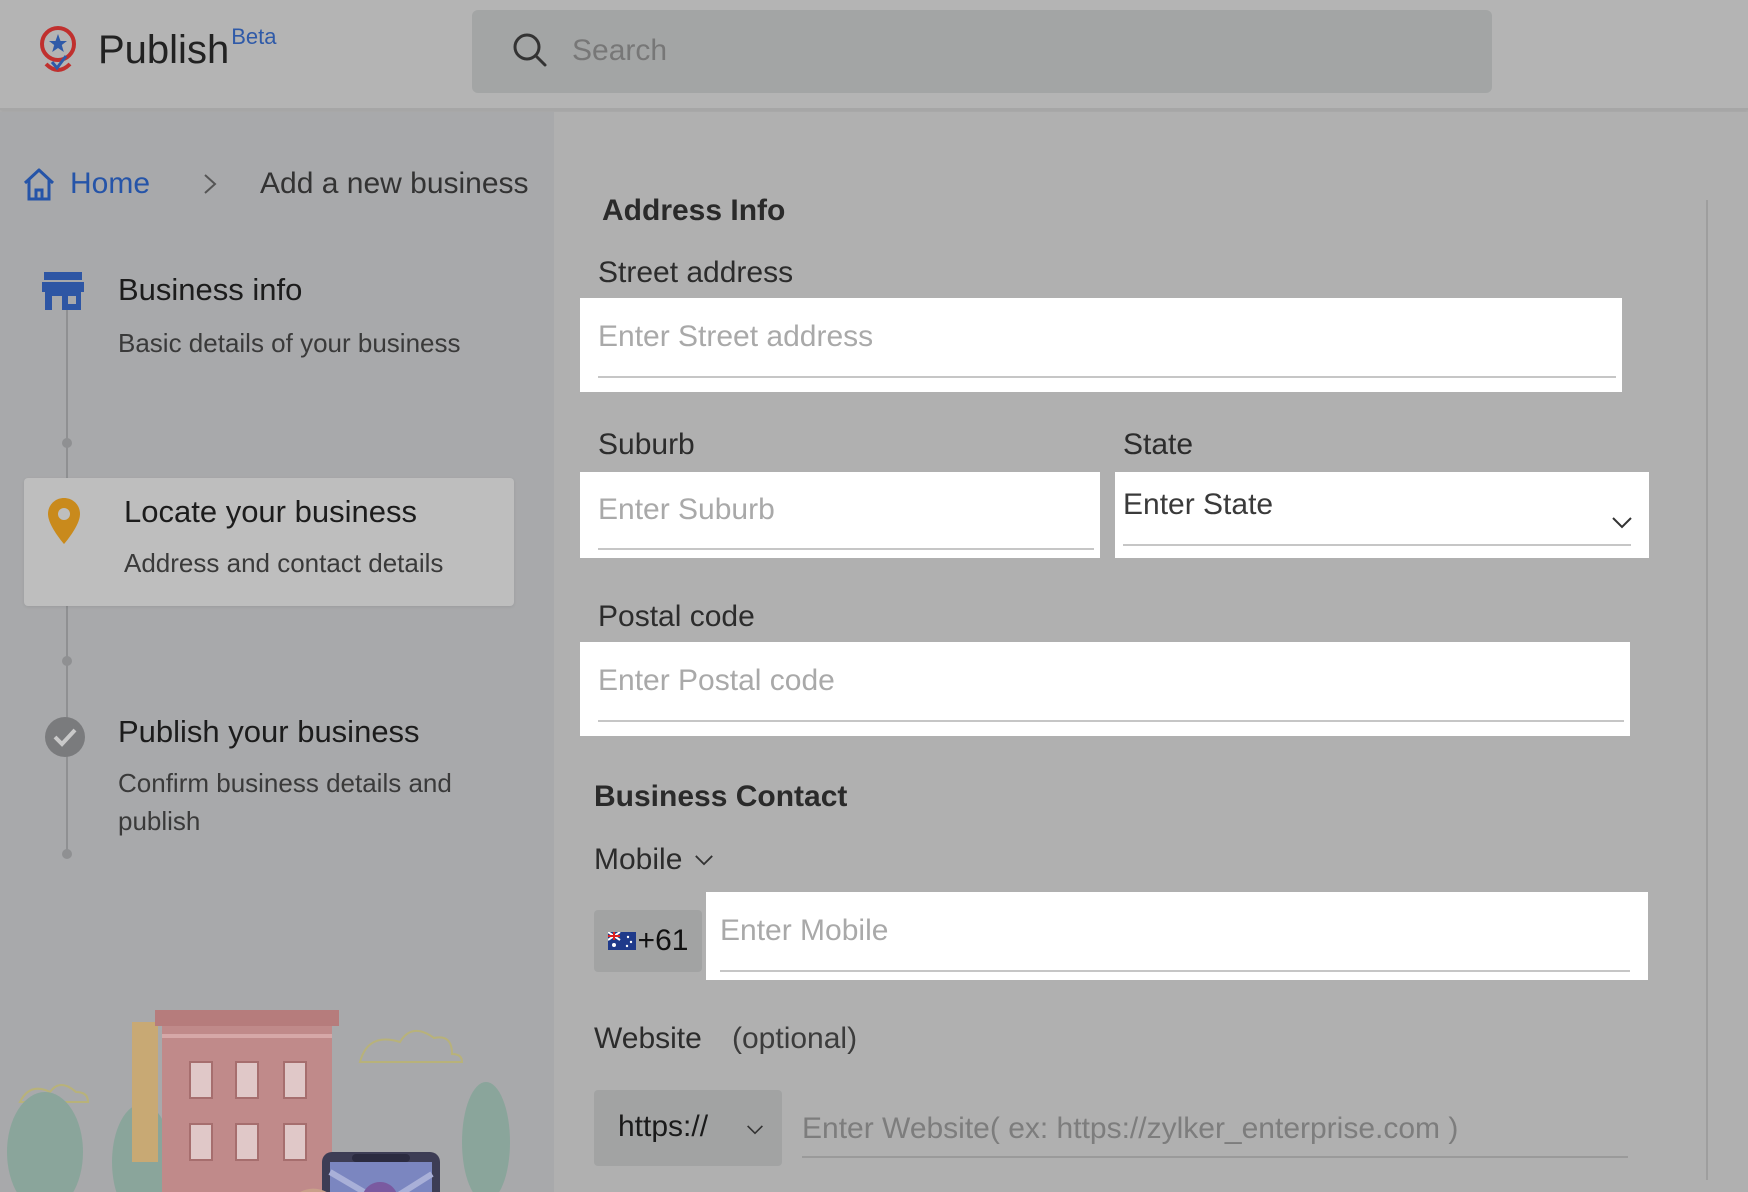 Image resolution: width=1748 pixels, height=1192 pixels. I want to click on mobile-field, so click(1177, 936).